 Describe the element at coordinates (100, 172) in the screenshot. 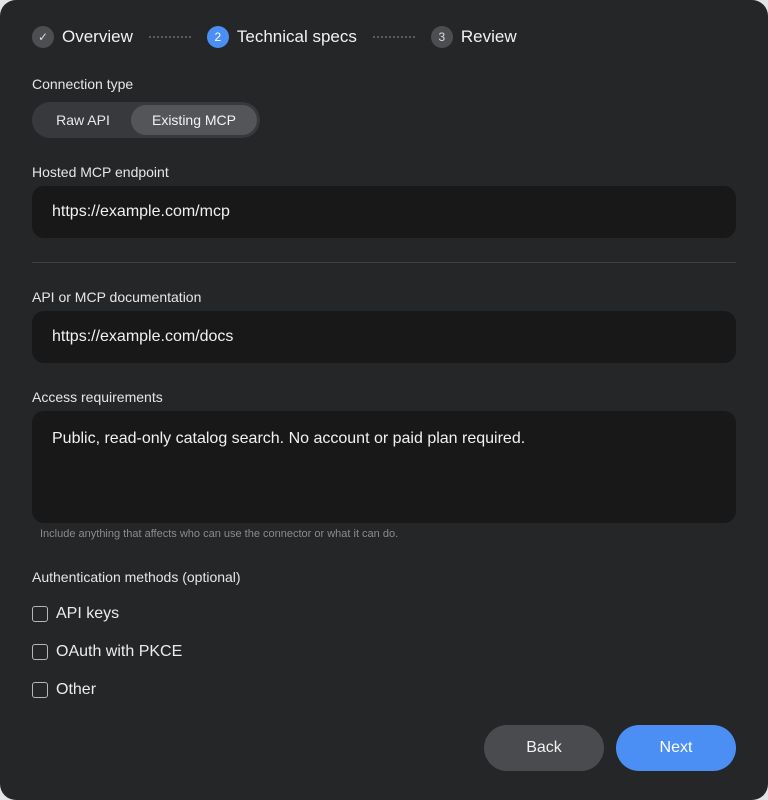

I see `endpoint-label: Hosted MCP endpoint` at that location.